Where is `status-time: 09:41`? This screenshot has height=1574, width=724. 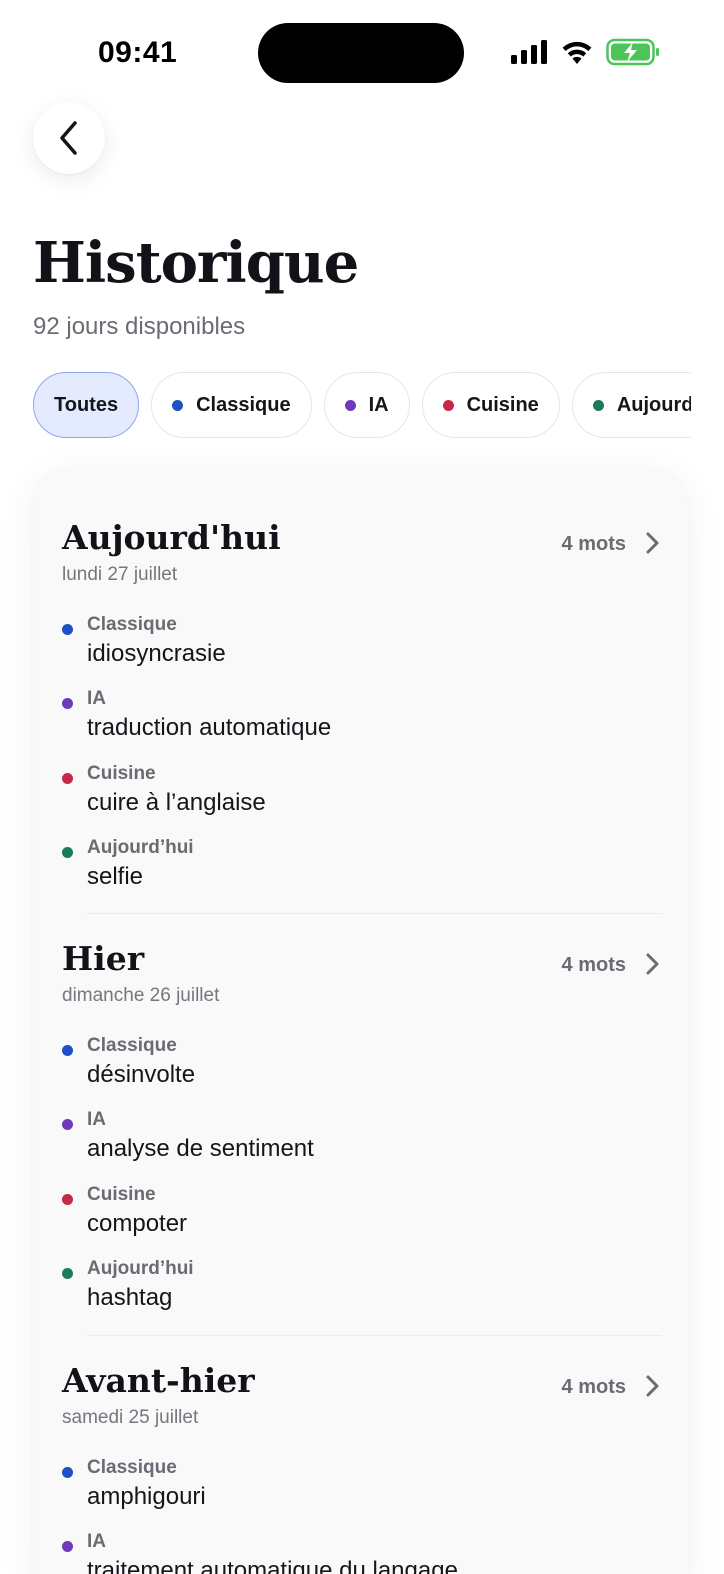 status-time: 09:41 is located at coordinates (138, 52).